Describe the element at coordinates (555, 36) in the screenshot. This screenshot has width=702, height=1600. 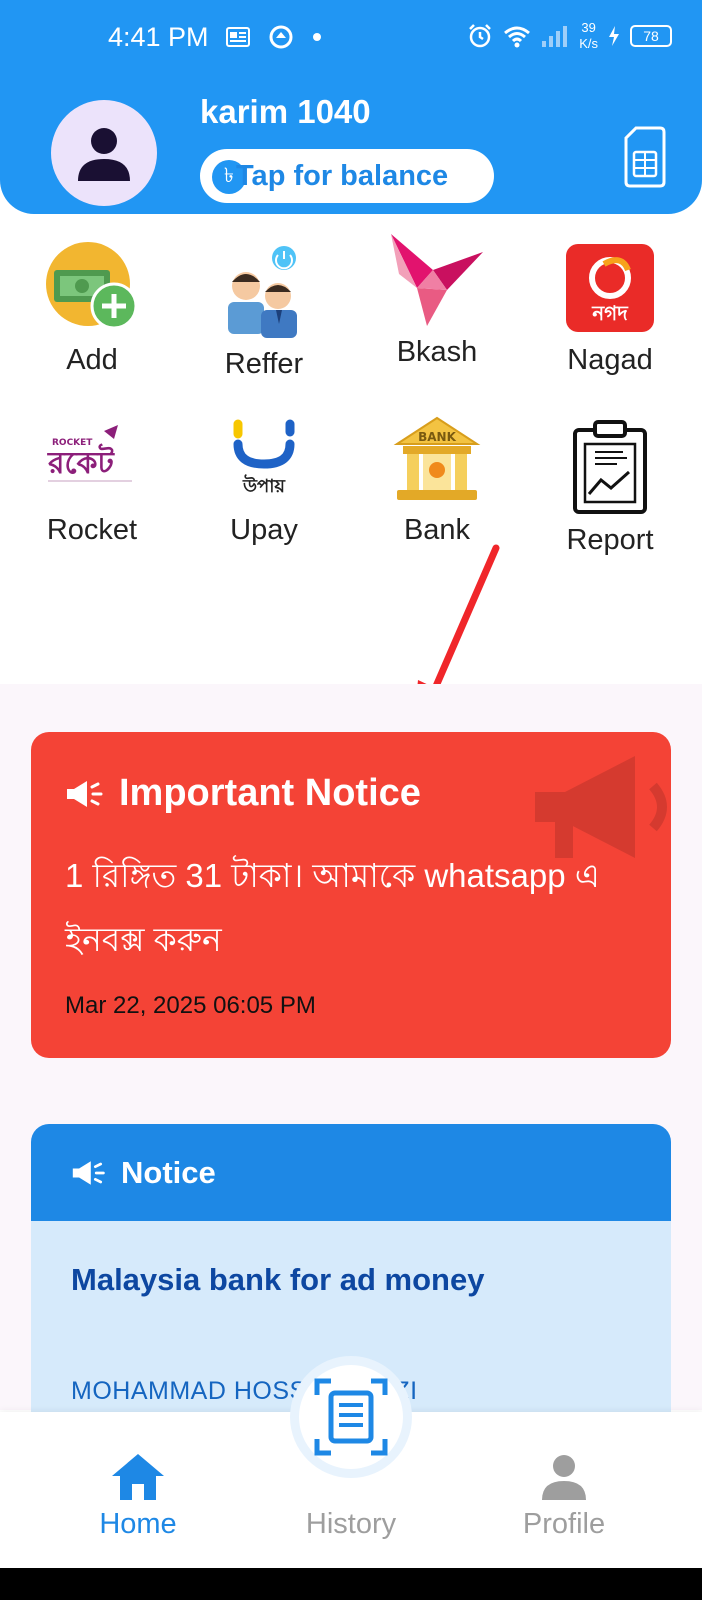
I see `signal-icon` at that location.